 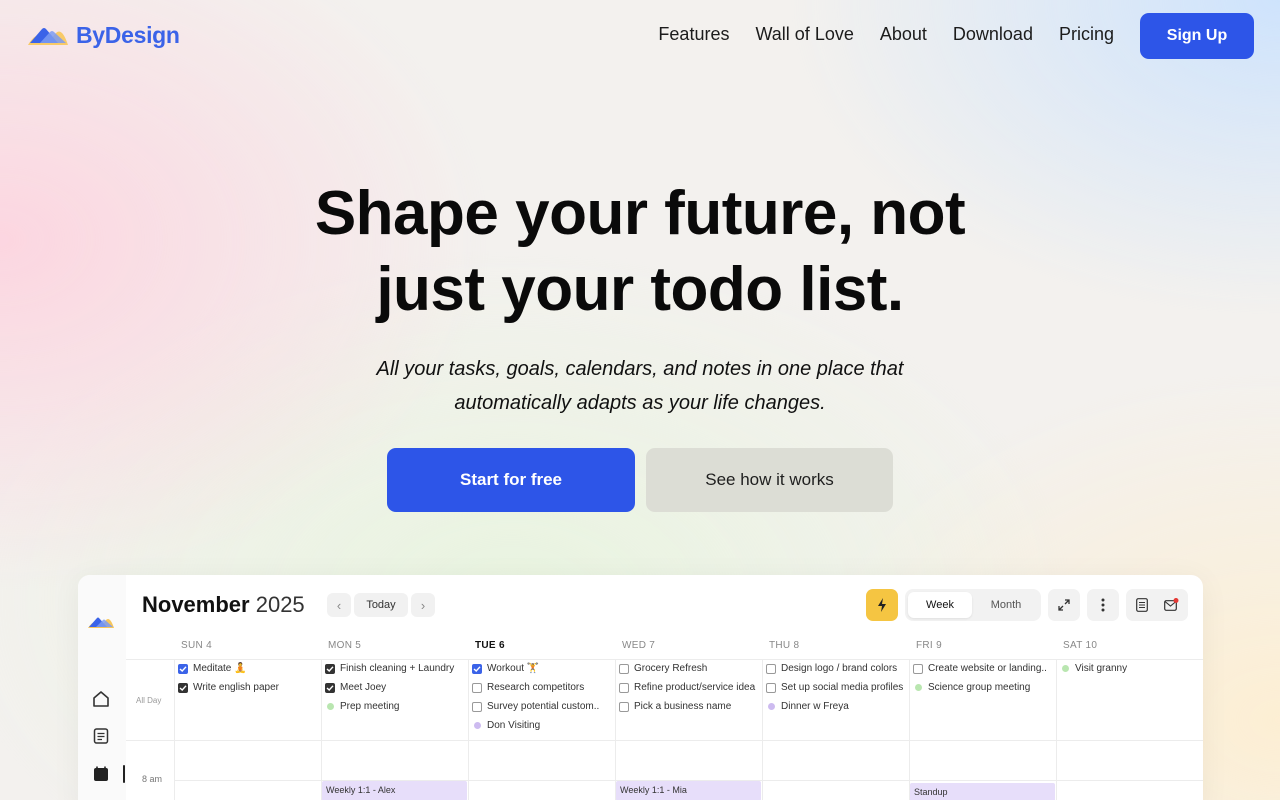 I want to click on view-week-option: Week, so click(x=940, y=605).